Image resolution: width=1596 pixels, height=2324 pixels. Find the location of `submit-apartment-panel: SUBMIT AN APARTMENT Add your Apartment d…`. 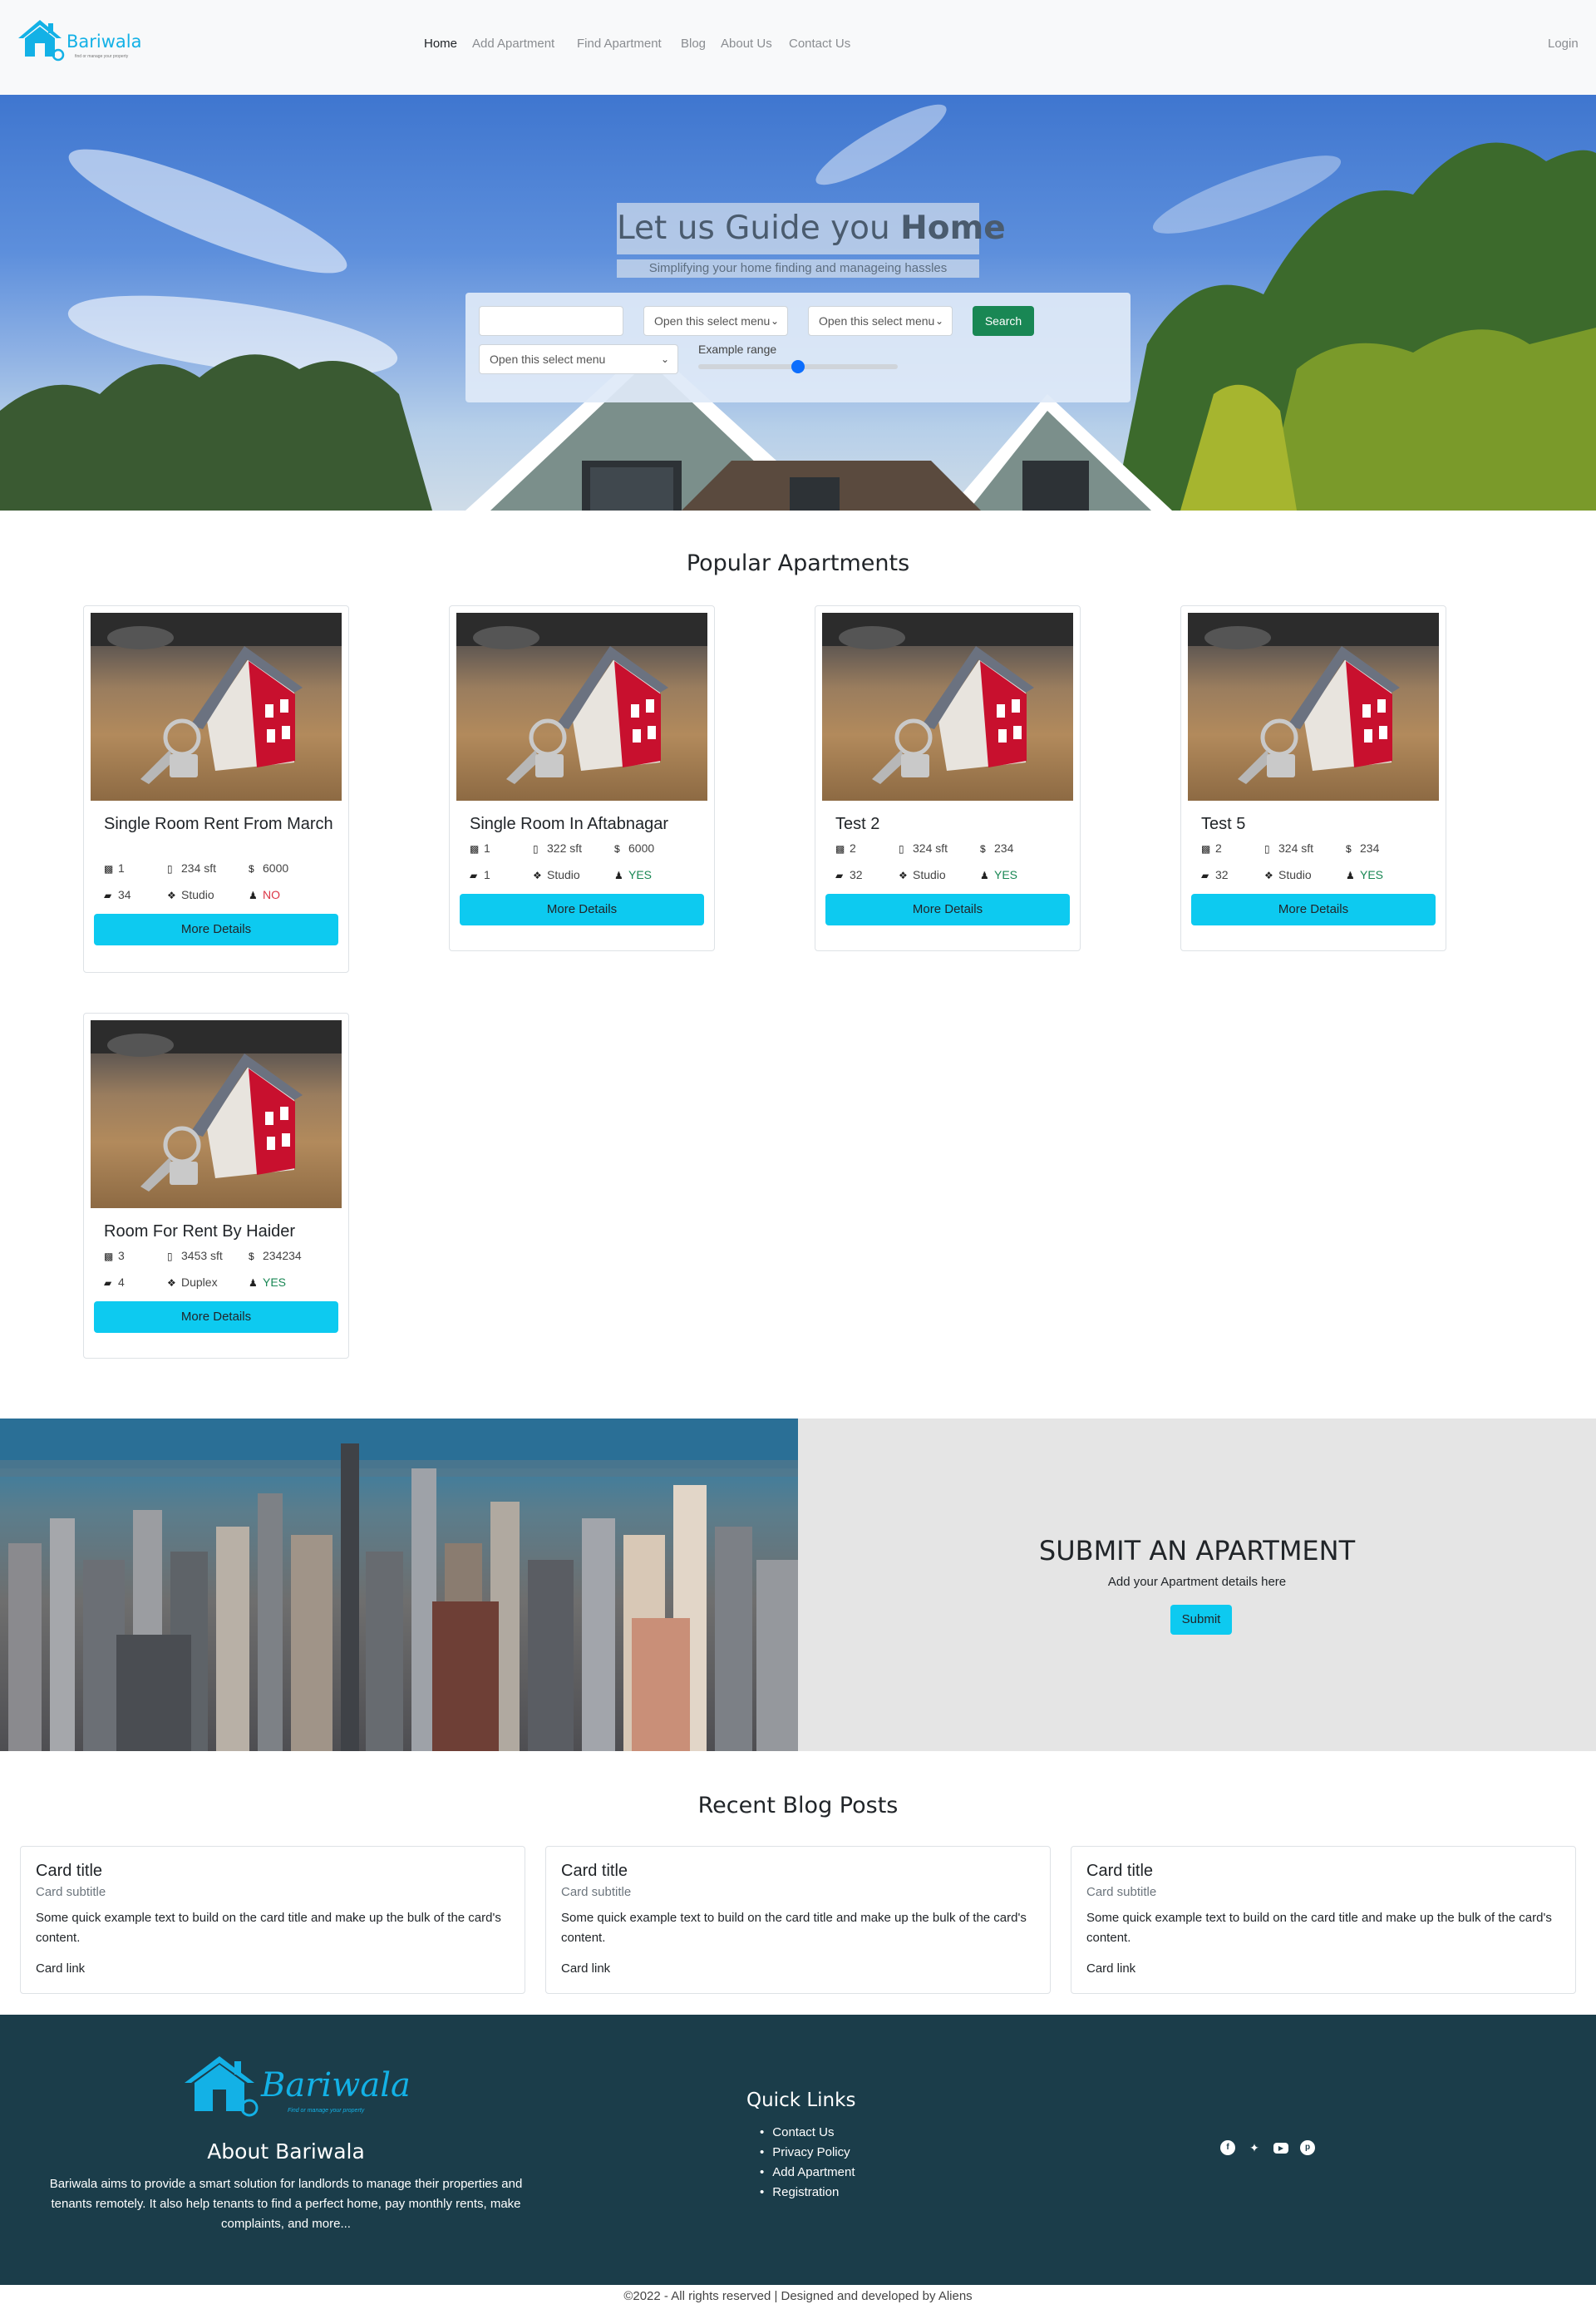

submit-apartment-panel: SUBMIT AN APARTMENT Add your Apartment d… is located at coordinates (1197, 1585).